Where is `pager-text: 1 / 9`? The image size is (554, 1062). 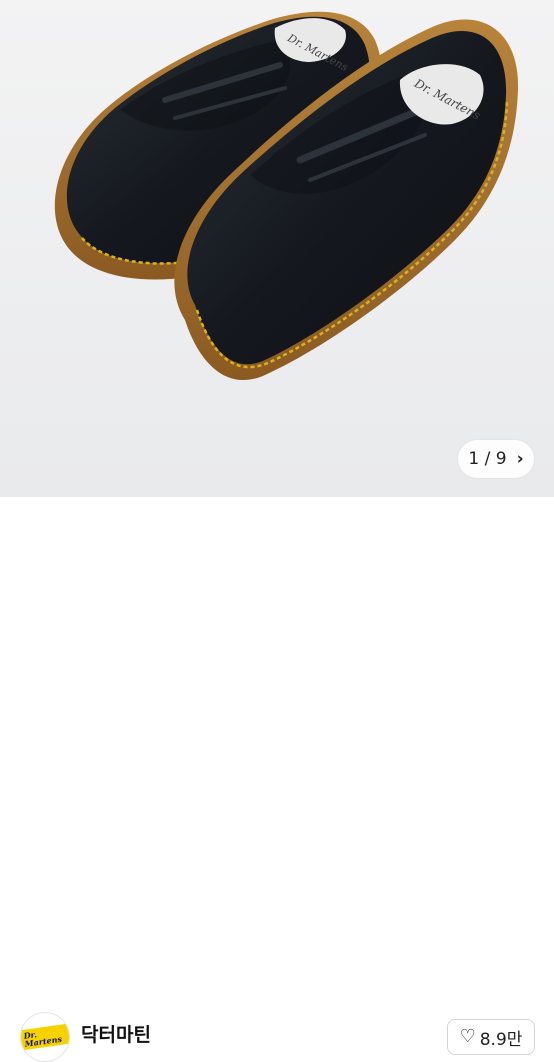 pager-text: 1 / 9 is located at coordinates (487, 459).